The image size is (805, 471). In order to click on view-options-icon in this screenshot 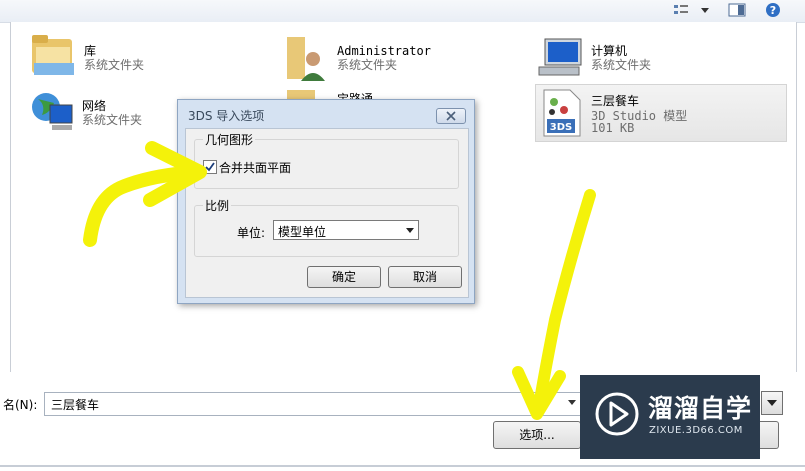, I will do `click(681, 10)`.